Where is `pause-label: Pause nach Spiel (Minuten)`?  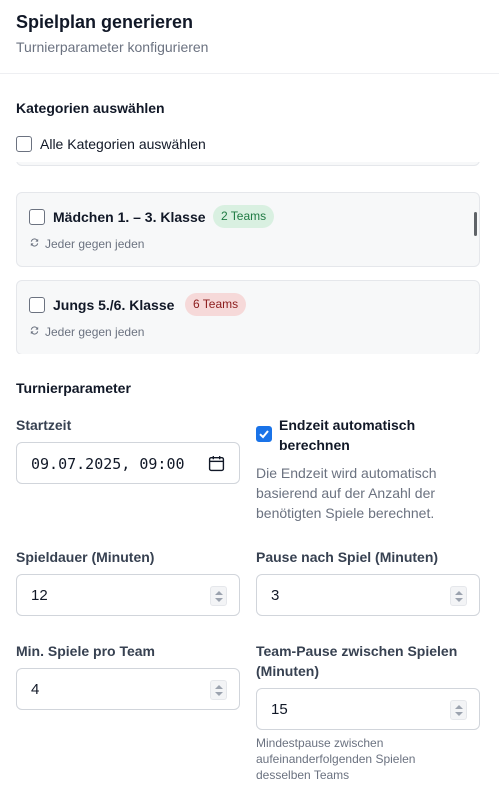 pause-label: Pause nach Spiel (Minuten) is located at coordinates (347, 557).